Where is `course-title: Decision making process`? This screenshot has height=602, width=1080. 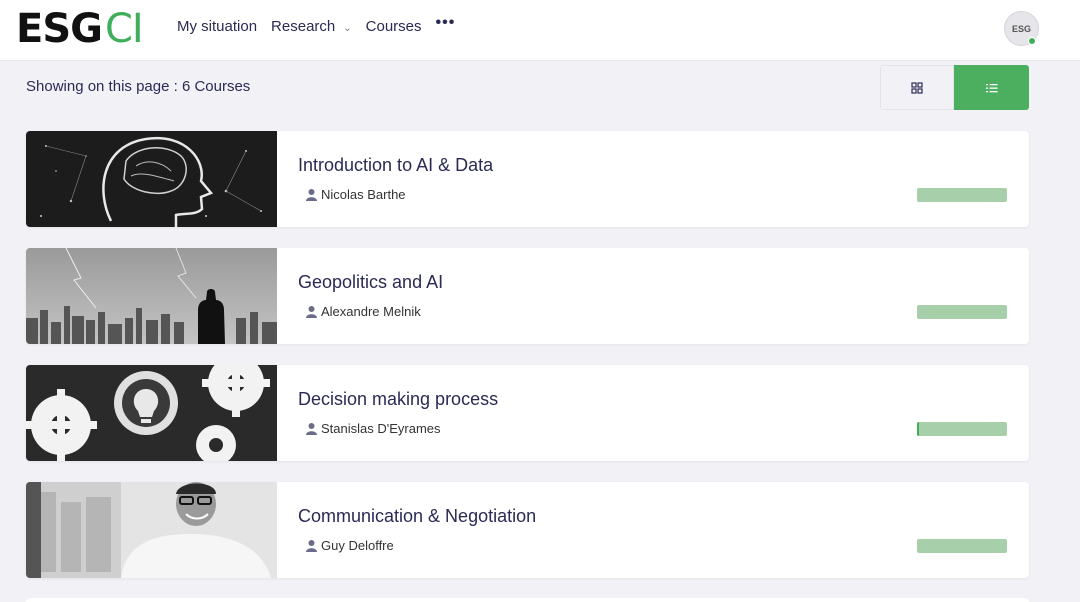 course-title: Decision making process is located at coordinates (398, 399).